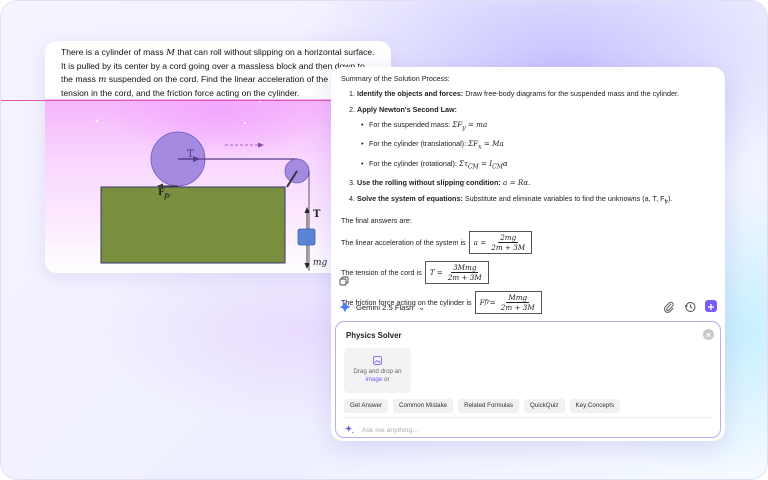 The height and width of the screenshot is (480, 768). What do you see at coordinates (190, 154) in the screenshot?
I see `tension-label-cylinder: T` at bounding box center [190, 154].